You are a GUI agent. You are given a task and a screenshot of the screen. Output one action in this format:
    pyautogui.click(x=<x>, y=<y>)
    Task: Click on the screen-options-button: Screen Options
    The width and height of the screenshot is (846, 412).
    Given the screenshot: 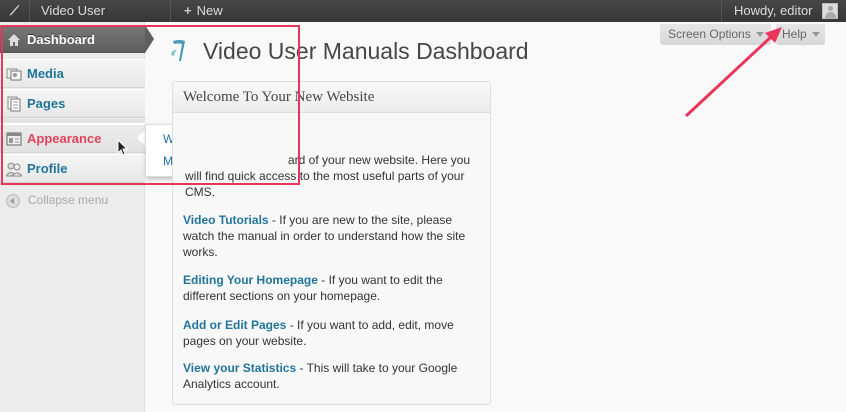 What is the action you would take?
    pyautogui.click(x=715, y=34)
    